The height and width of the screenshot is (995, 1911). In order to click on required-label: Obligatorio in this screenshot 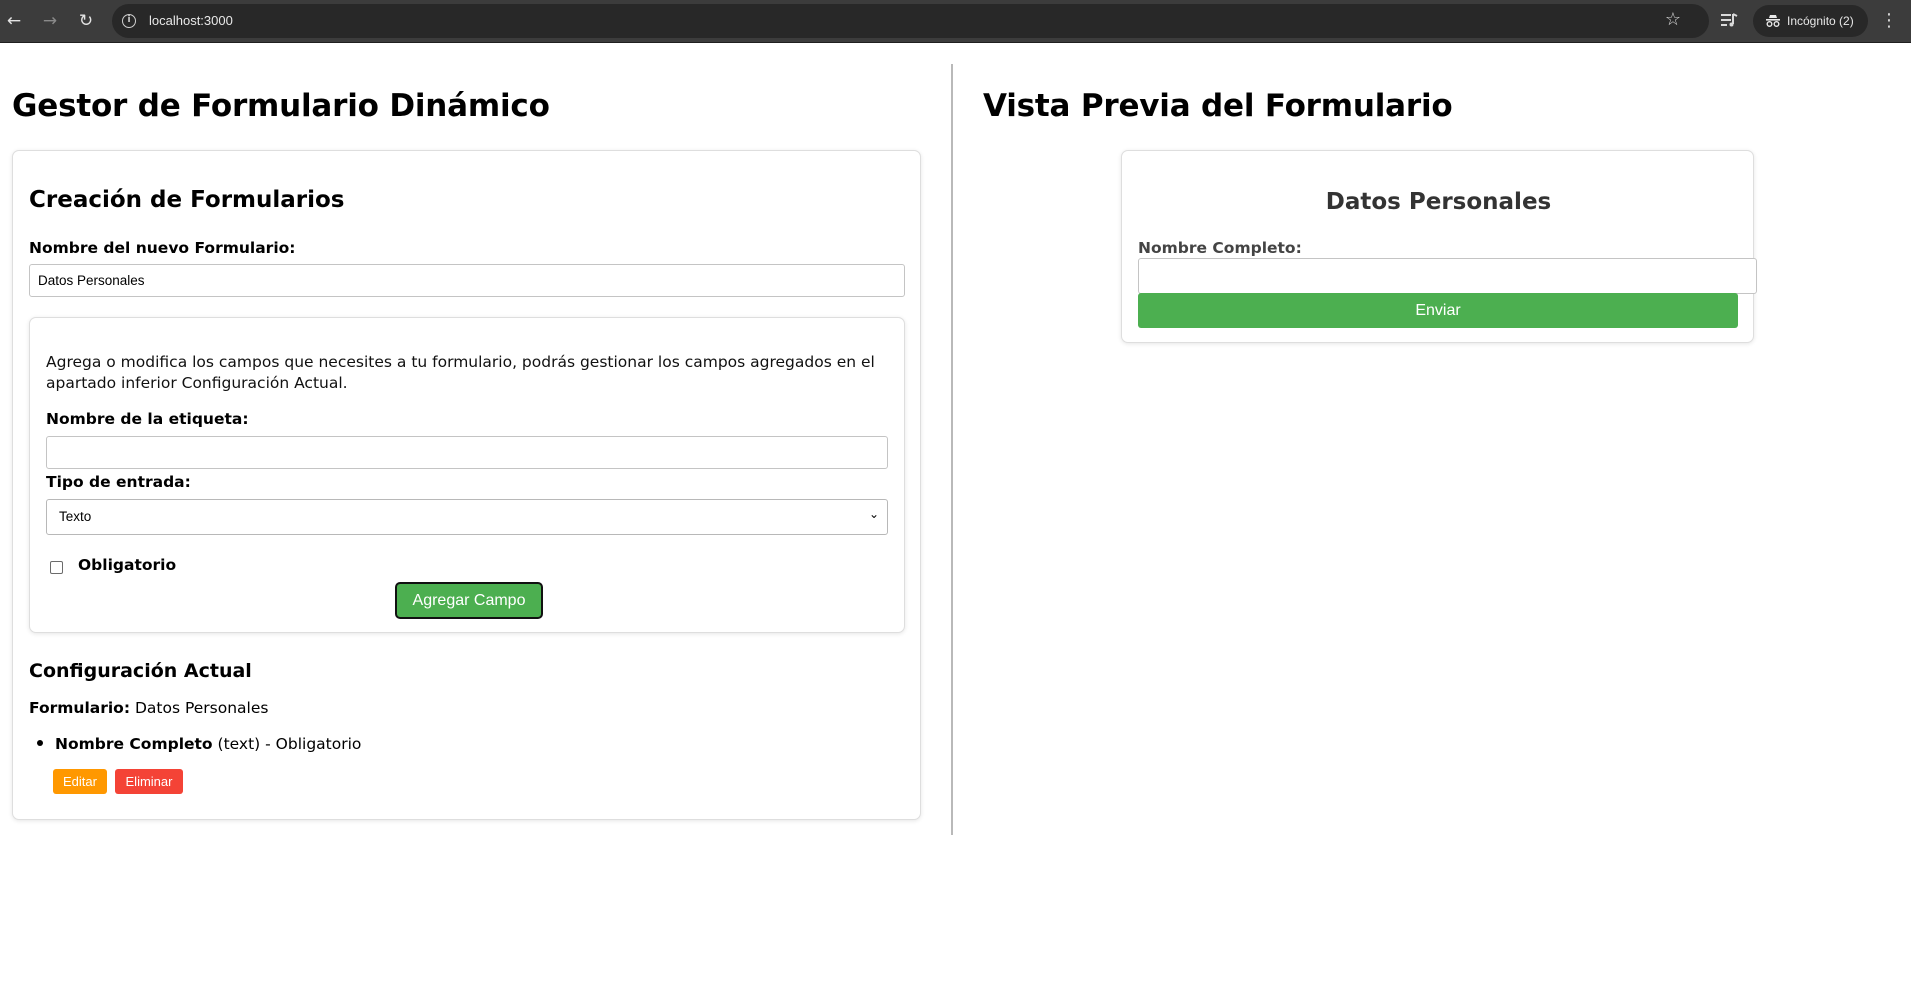, I will do `click(127, 565)`.